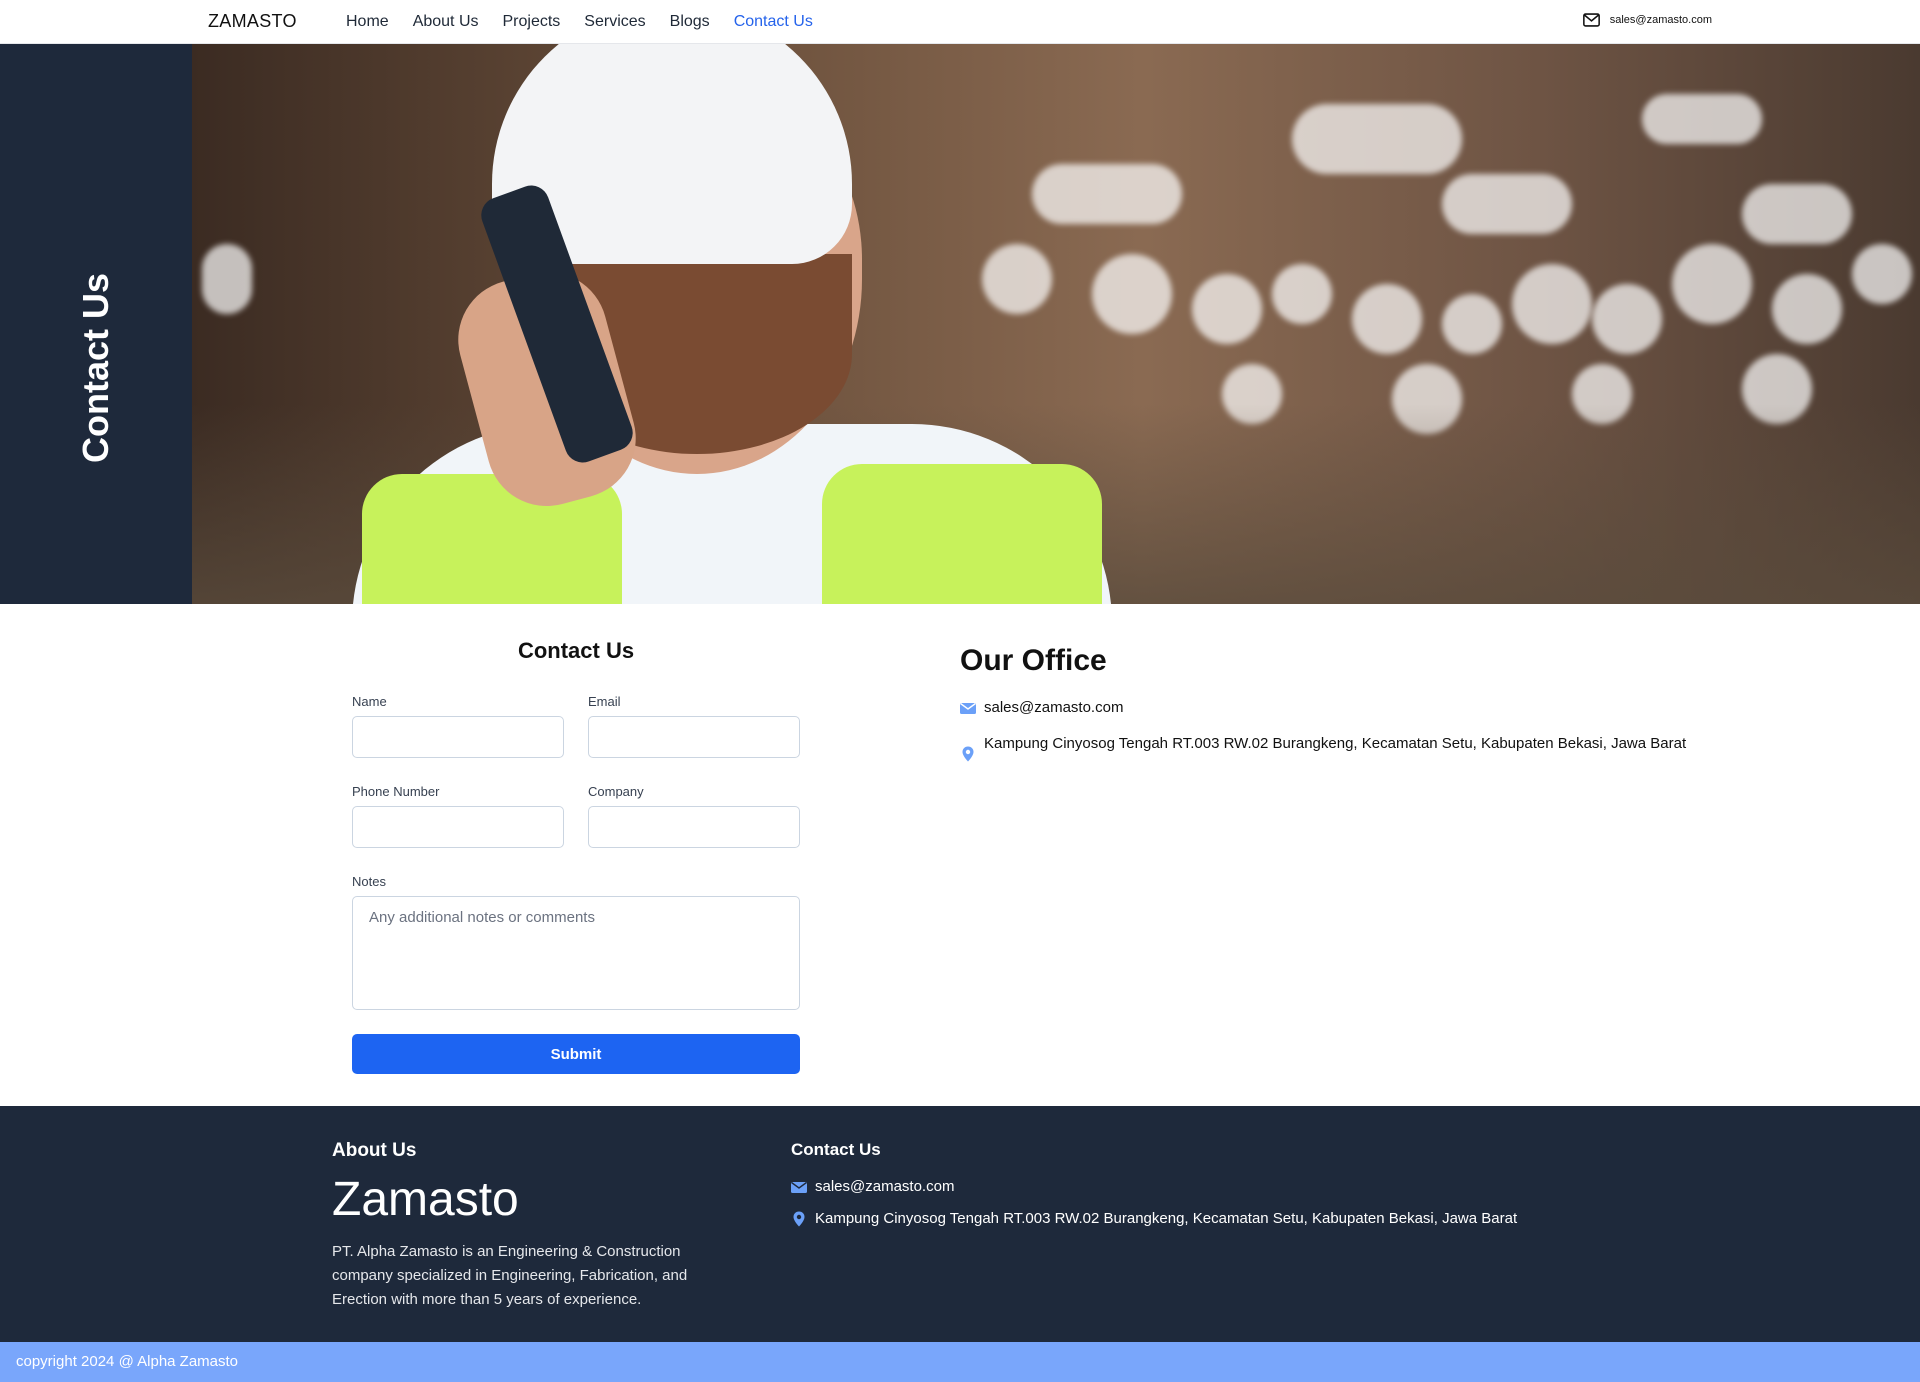 Image resolution: width=1920 pixels, height=1382 pixels. I want to click on footer-brand: Zamasto, so click(425, 1199).